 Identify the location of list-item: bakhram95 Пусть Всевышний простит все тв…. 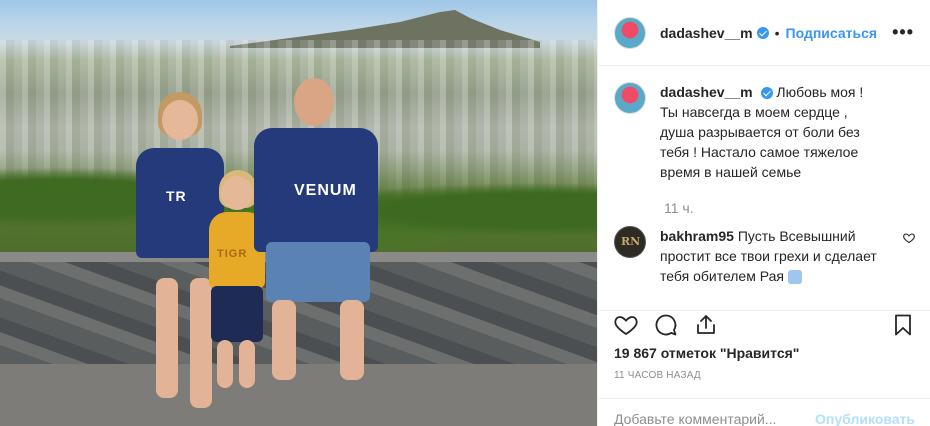
(764, 256).